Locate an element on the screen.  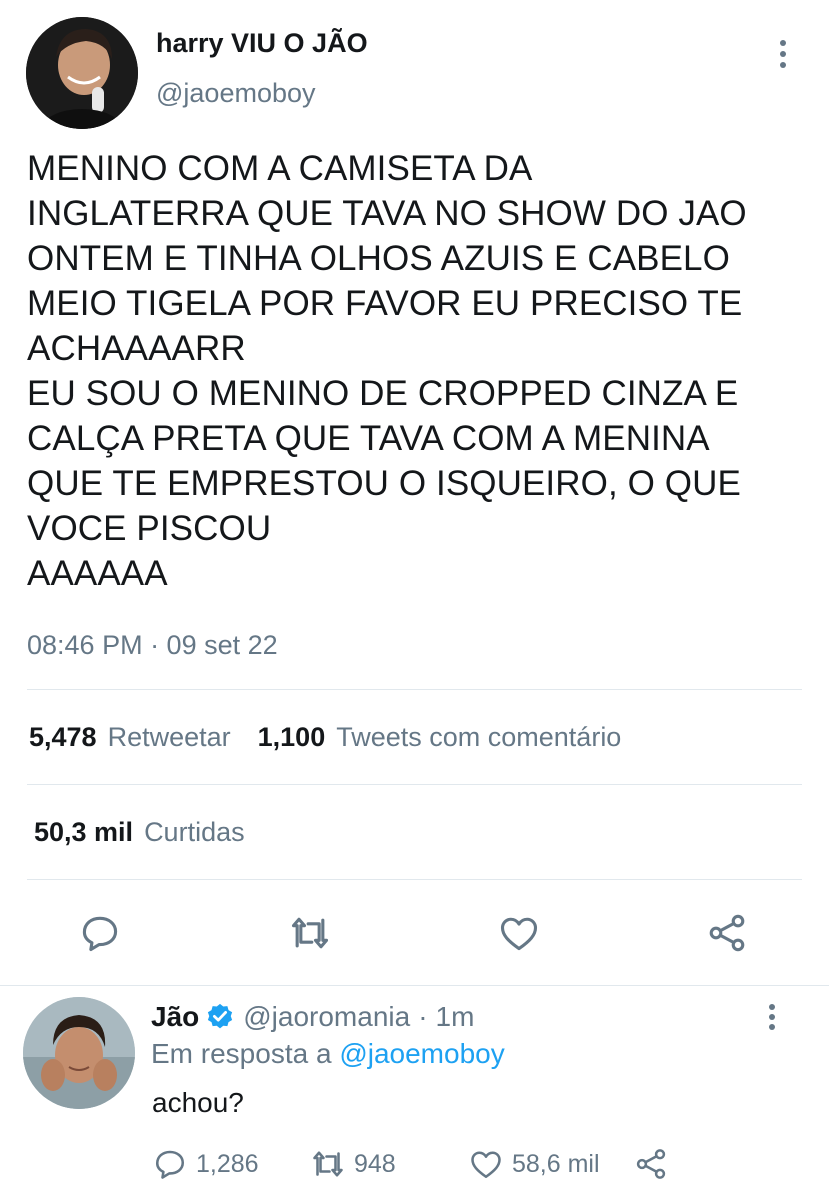
tweet-timestamp: 08:46 PM · 09 set 22 is located at coordinates (152, 645).